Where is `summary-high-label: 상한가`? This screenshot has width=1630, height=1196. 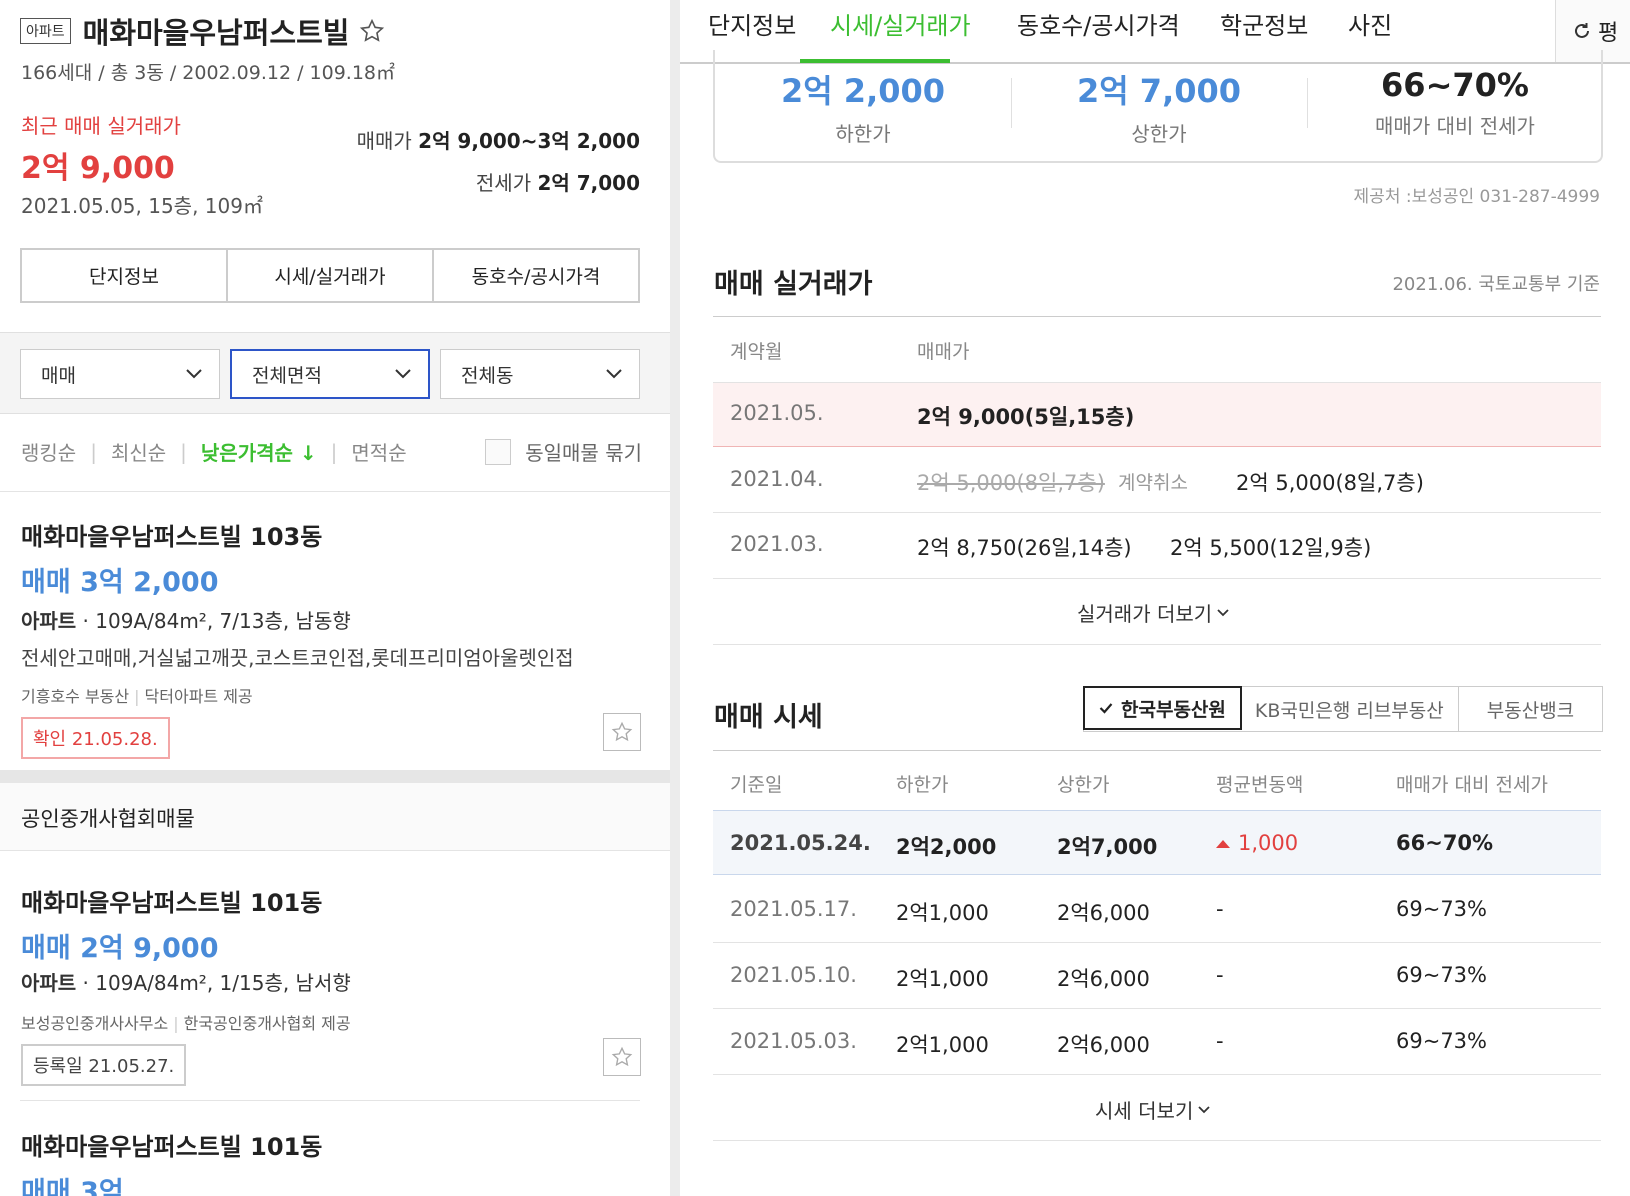
summary-high-label: 상한가 is located at coordinates (1159, 134).